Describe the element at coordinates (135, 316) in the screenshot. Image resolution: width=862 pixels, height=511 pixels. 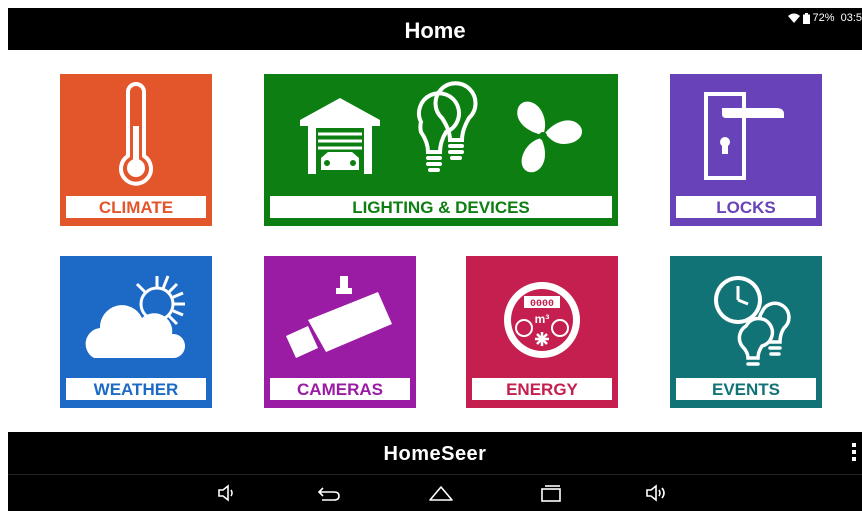
I see `sun-cloud-icon` at that location.